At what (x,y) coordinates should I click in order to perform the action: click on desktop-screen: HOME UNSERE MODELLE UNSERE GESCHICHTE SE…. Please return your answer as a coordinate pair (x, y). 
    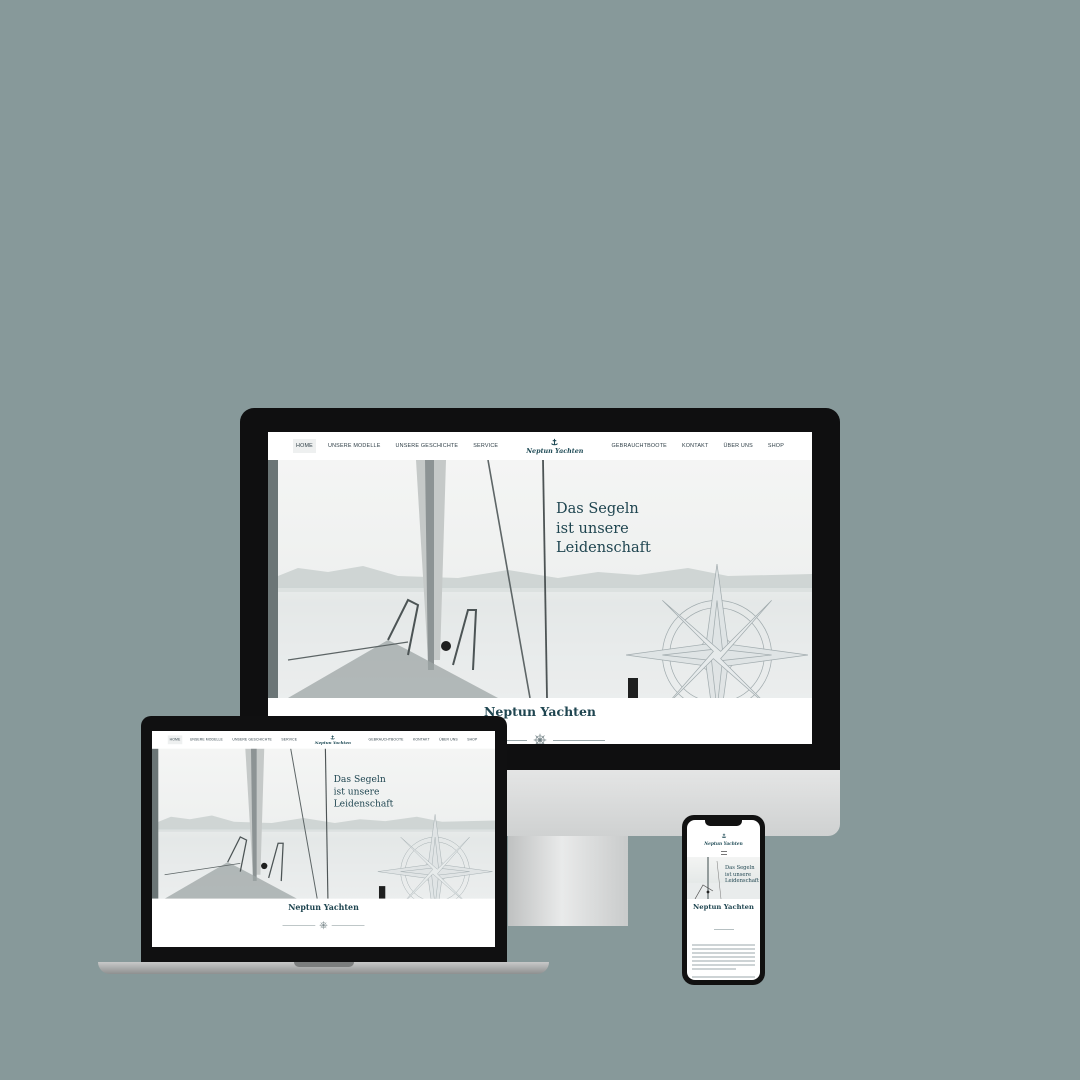
    Looking at the image, I should click on (540, 588).